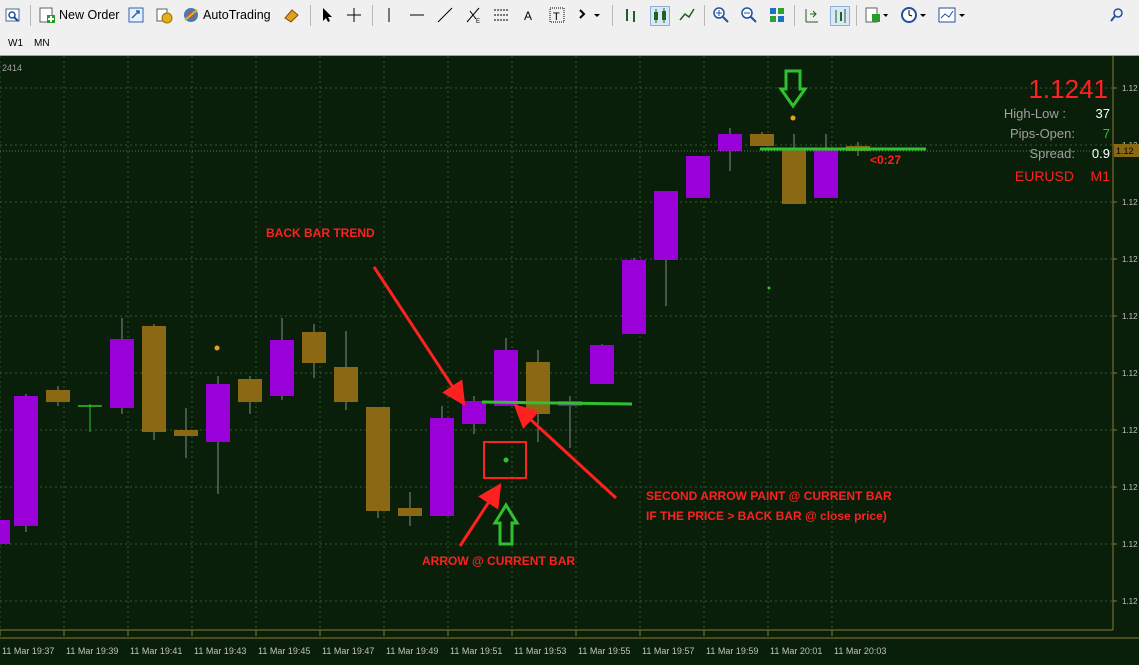 The image size is (1139, 665). Describe the element at coordinates (237, 15) in the screenshot. I see `autotrading-label: AutoTrading` at that location.